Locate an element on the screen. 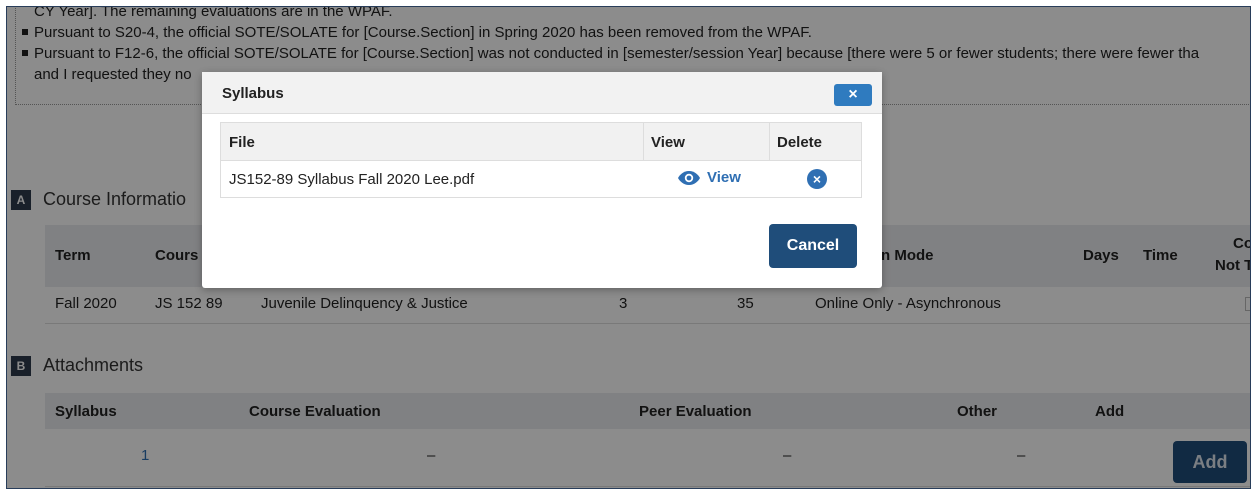 This screenshot has width=1257, height=495. modal-header: Syllabus × is located at coordinates (542, 93).